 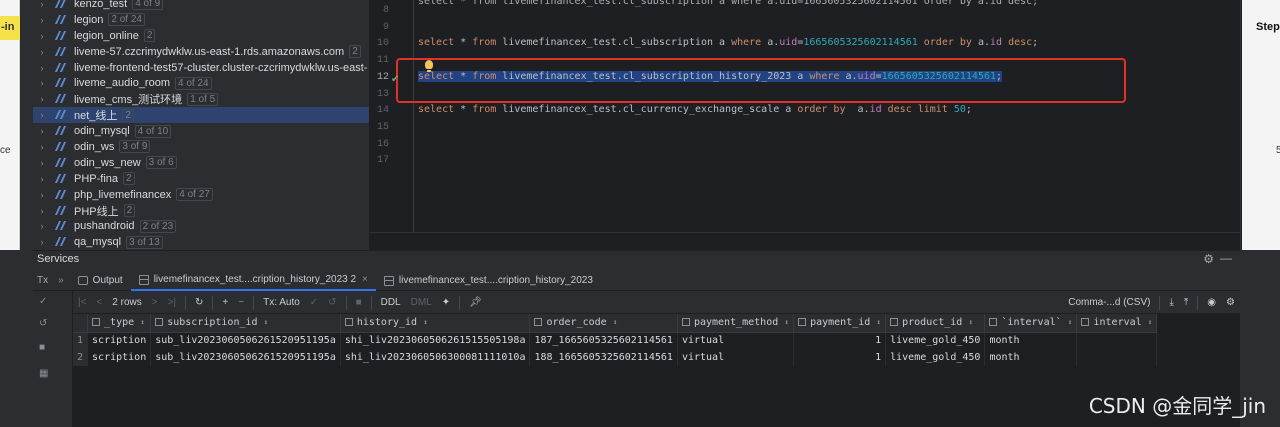 I want to click on tree-item: › PHP线上 2, so click(x=201, y=211).